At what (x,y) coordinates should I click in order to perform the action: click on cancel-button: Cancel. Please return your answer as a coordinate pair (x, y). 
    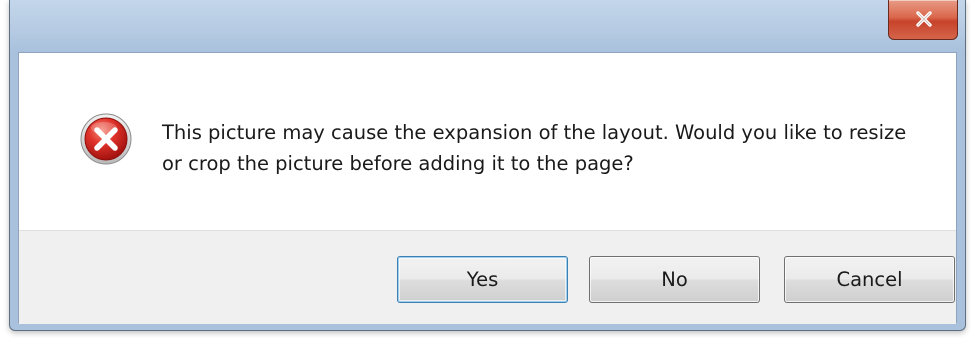
    Looking at the image, I should click on (869, 279).